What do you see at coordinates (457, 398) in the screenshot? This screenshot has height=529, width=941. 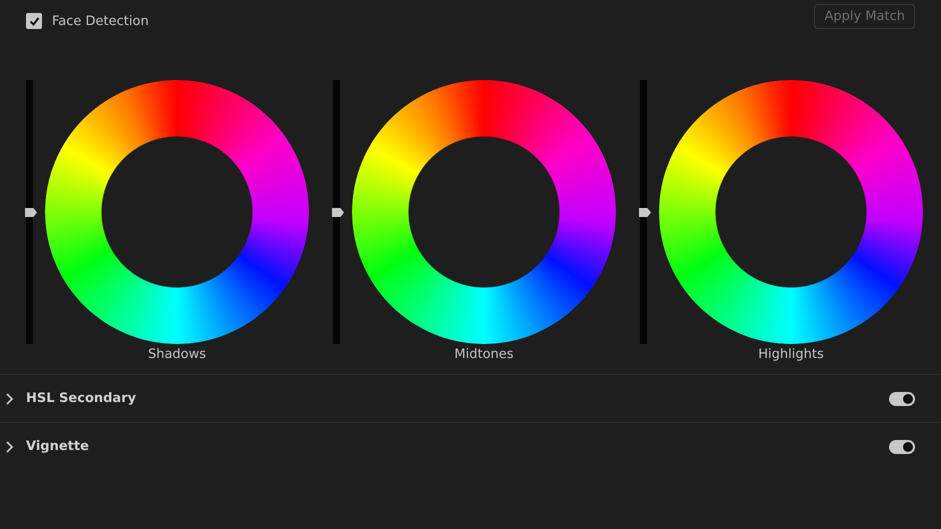 I see `section-title: HSL Secondary` at bounding box center [457, 398].